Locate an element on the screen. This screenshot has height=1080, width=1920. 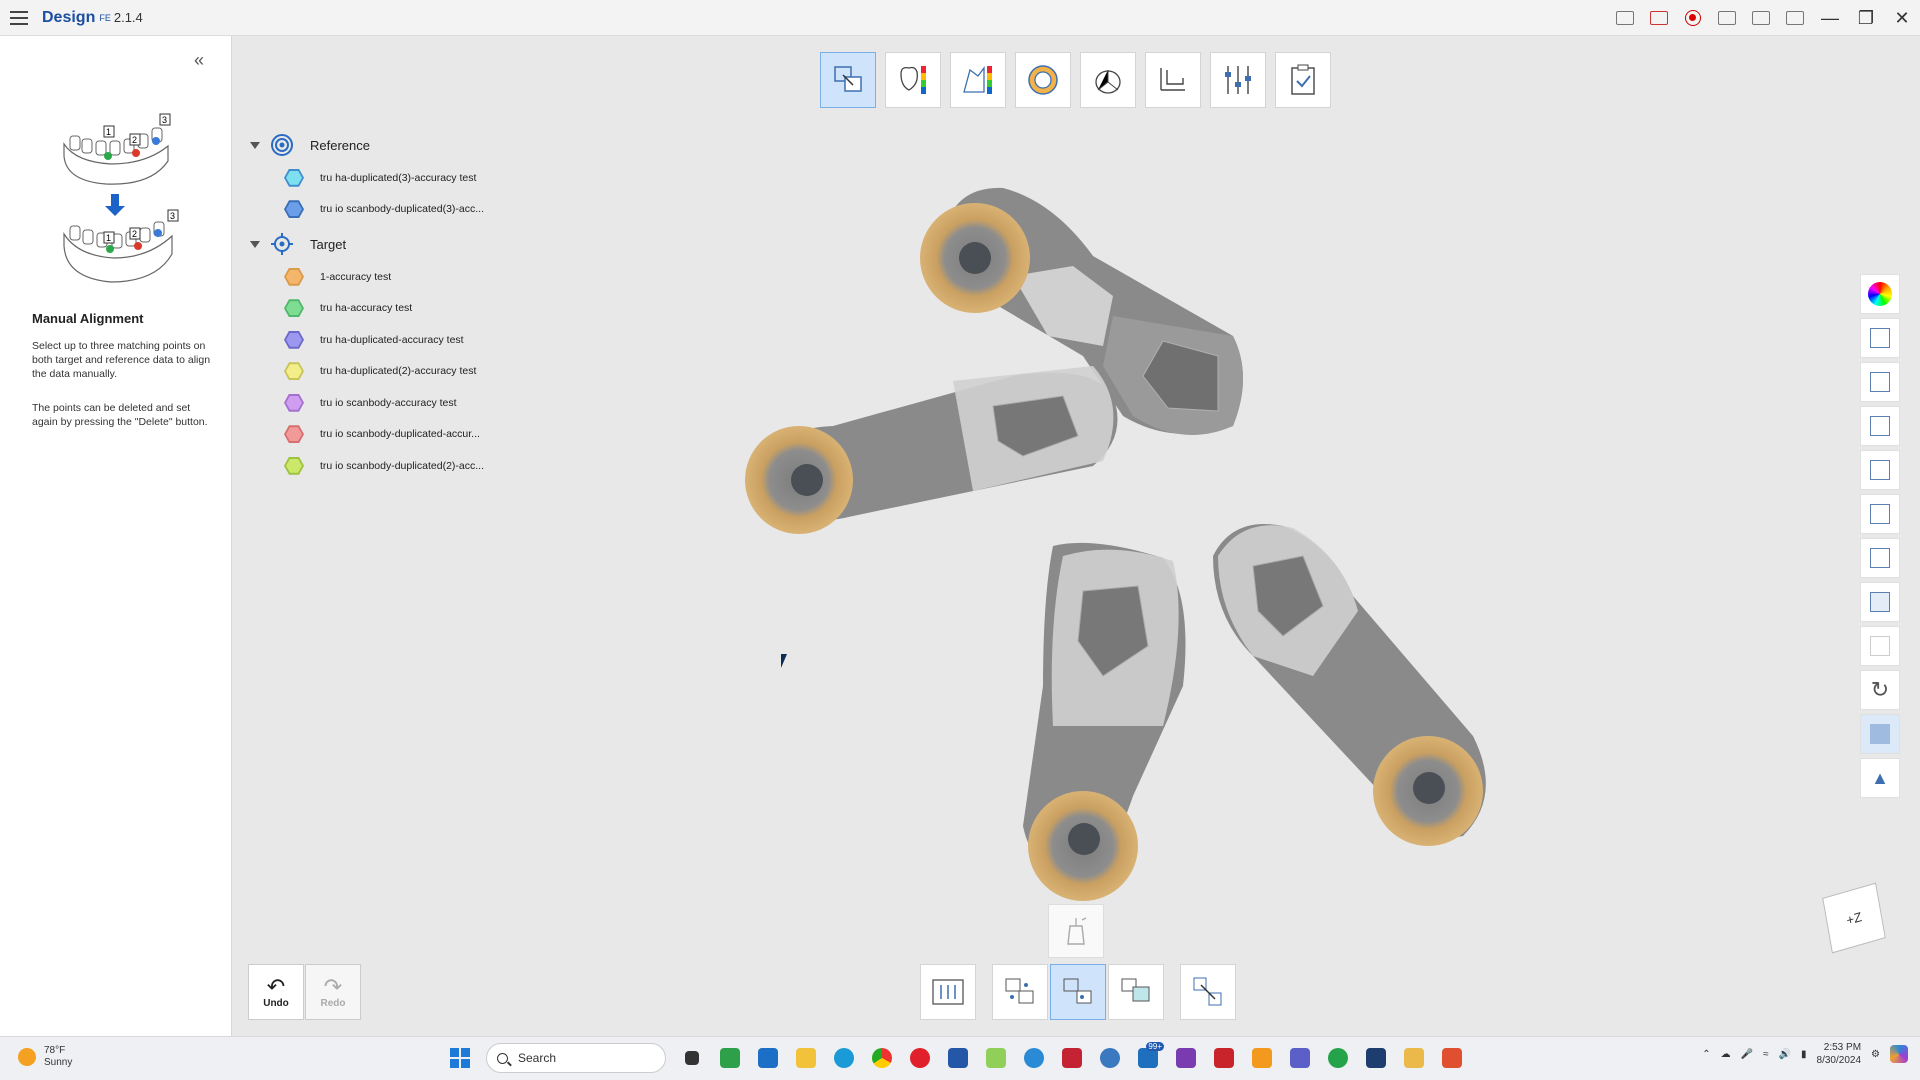
notification-bell-icon: ⚙ is located at coordinates (1875, 1054).